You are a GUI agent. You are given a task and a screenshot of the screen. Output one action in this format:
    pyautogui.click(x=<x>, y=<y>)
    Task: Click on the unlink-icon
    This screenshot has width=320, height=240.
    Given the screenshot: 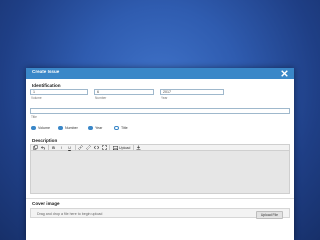 What is the action you would take?
    pyautogui.click(x=88, y=148)
    